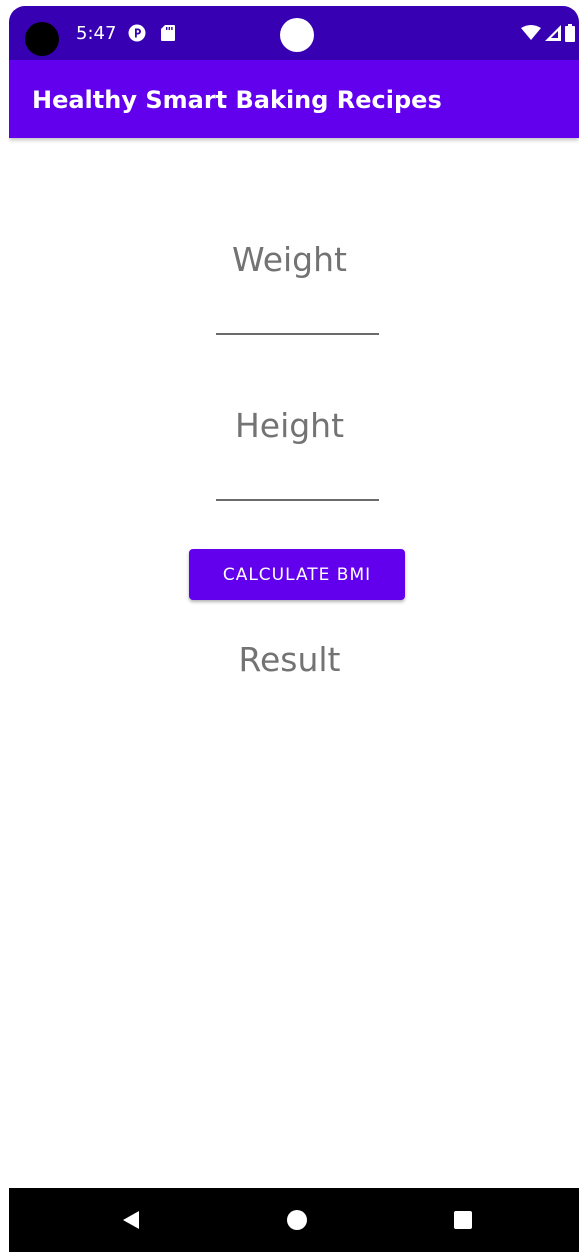  I want to click on home-icon, so click(297, 1220).